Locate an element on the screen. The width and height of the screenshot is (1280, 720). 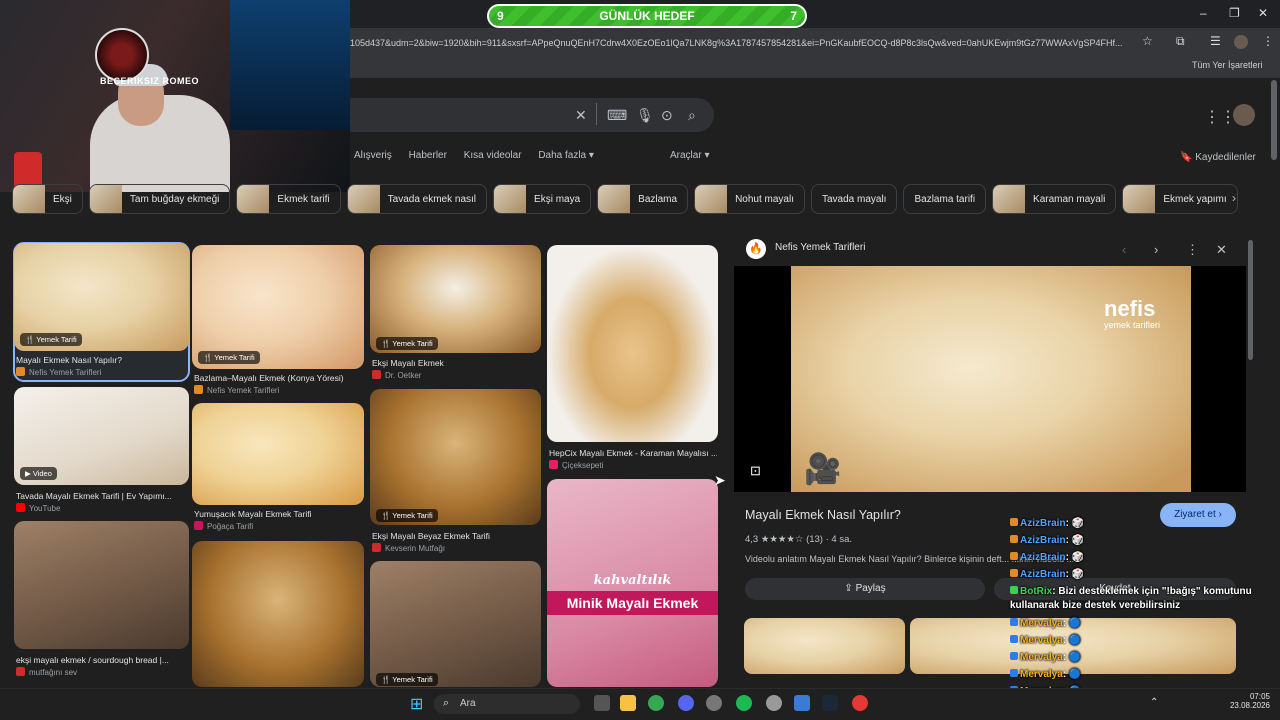
chip-thumbnail is located at coordinates (614, 199).